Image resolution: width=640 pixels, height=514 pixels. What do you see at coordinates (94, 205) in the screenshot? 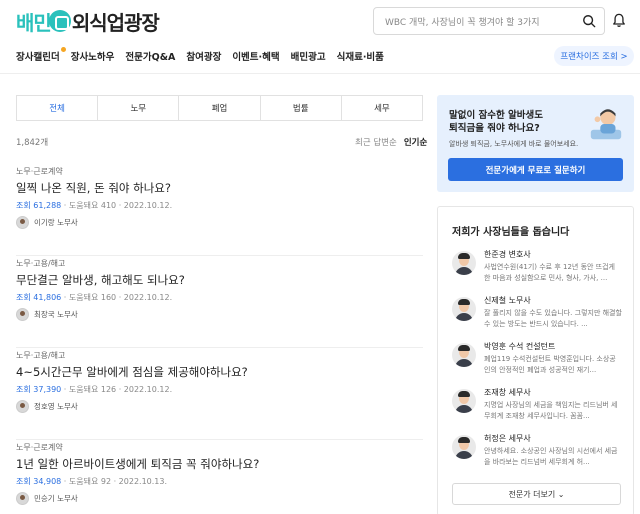
I see `post-meta: 조회 61,288 · 도움돼요 410 · 2022.10.12.` at bounding box center [94, 205].